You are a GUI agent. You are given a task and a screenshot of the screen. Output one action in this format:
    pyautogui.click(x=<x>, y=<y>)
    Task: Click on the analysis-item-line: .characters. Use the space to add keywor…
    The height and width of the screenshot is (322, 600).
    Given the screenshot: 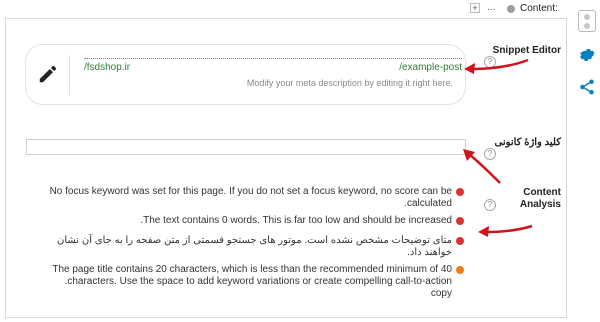 What is the action you would take?
    pyautogui.click(x=258, y=287)
    